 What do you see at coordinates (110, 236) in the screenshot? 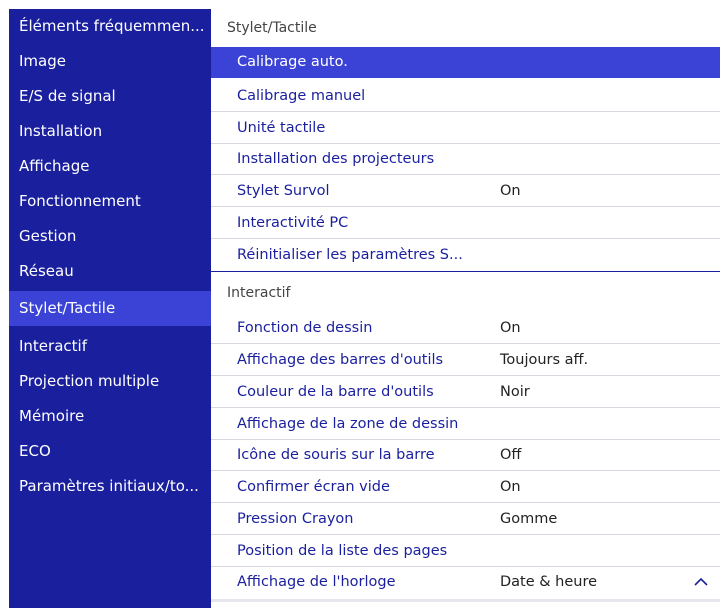
I see `sidebar-item-management: Gestion` at bounding box center [110, 236].